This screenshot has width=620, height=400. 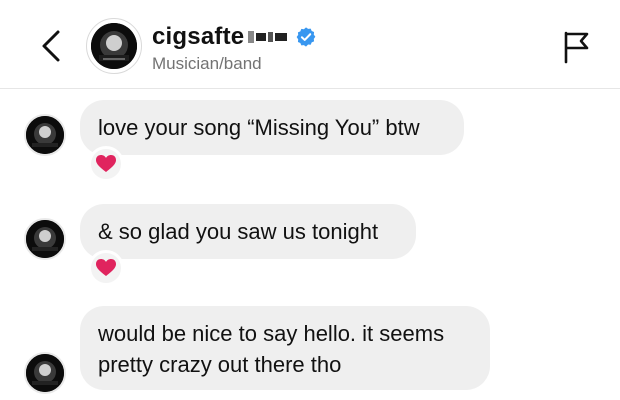 I want to click on report-flag-icon, so click(x=577, y=47).